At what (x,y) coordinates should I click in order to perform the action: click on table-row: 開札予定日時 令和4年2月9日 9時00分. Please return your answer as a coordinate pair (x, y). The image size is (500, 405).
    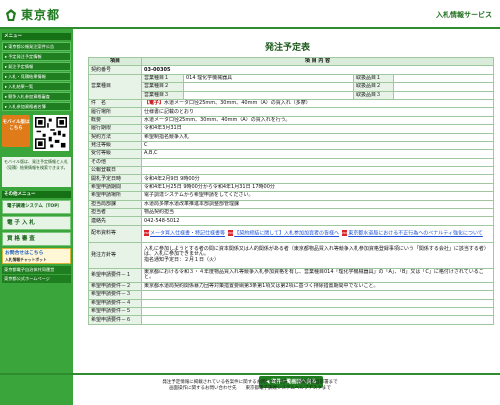
    Looking at the image, I should click on (291, 179).